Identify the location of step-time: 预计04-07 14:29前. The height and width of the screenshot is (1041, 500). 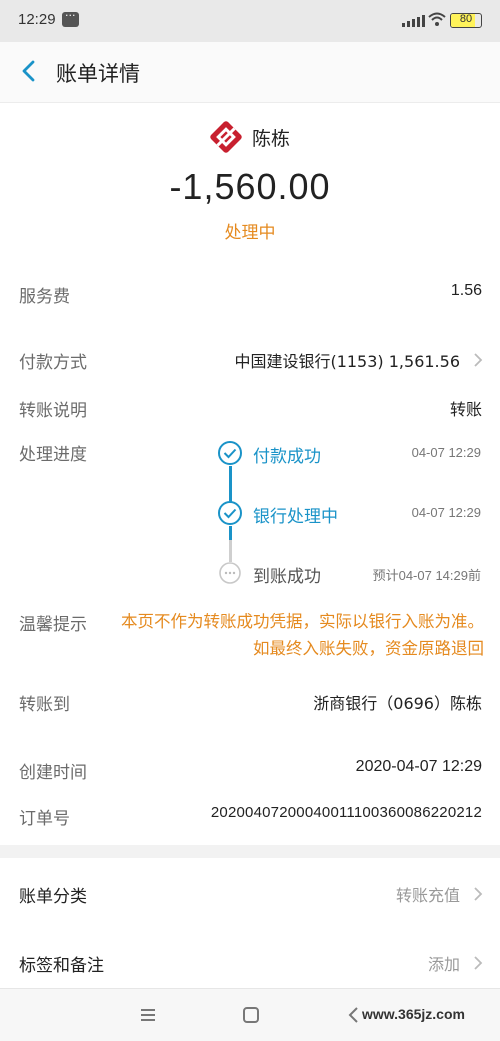
(426, 575).